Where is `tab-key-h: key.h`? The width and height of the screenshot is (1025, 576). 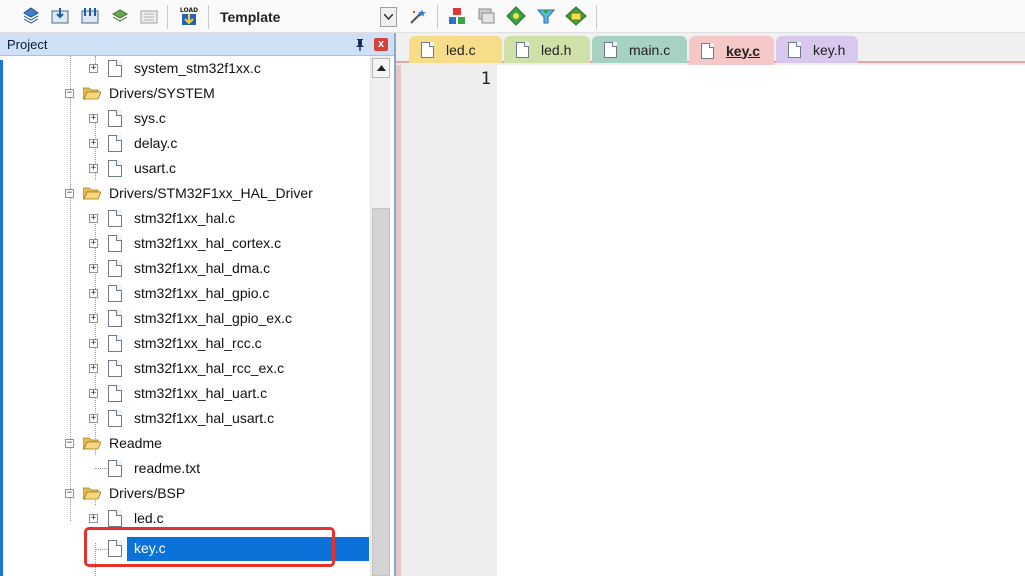
tab-key-h: key.h is located at coordinates (817, 49).